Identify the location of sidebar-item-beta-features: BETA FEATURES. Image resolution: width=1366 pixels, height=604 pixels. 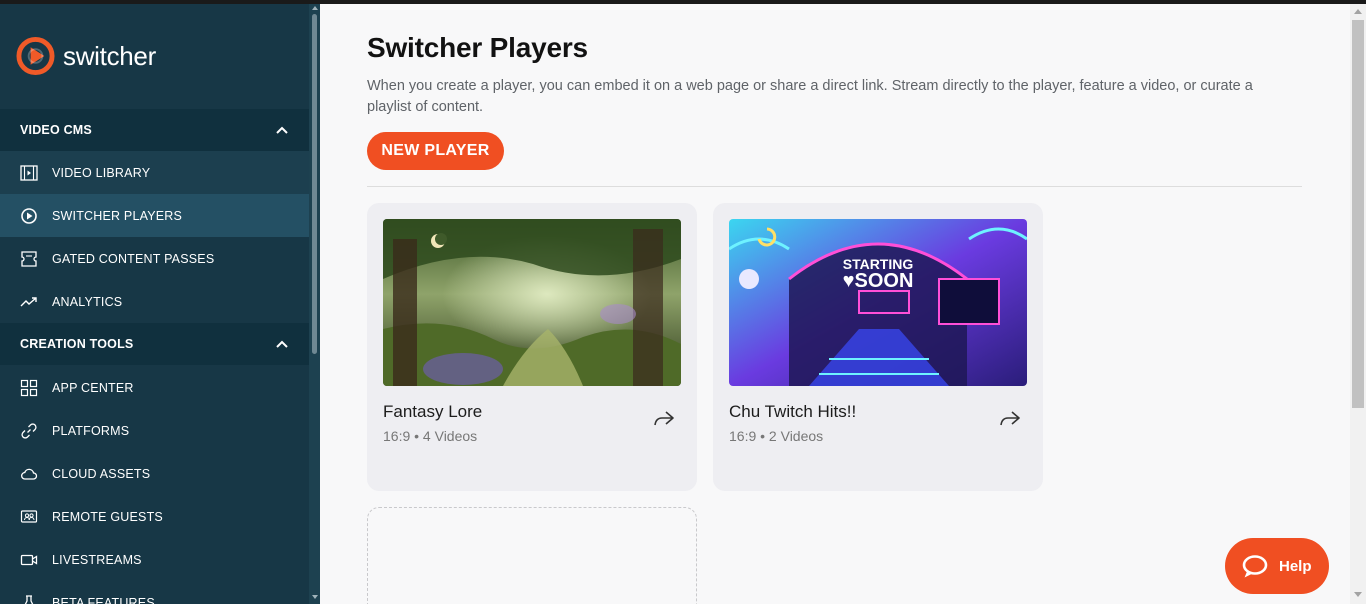
(154, 592).